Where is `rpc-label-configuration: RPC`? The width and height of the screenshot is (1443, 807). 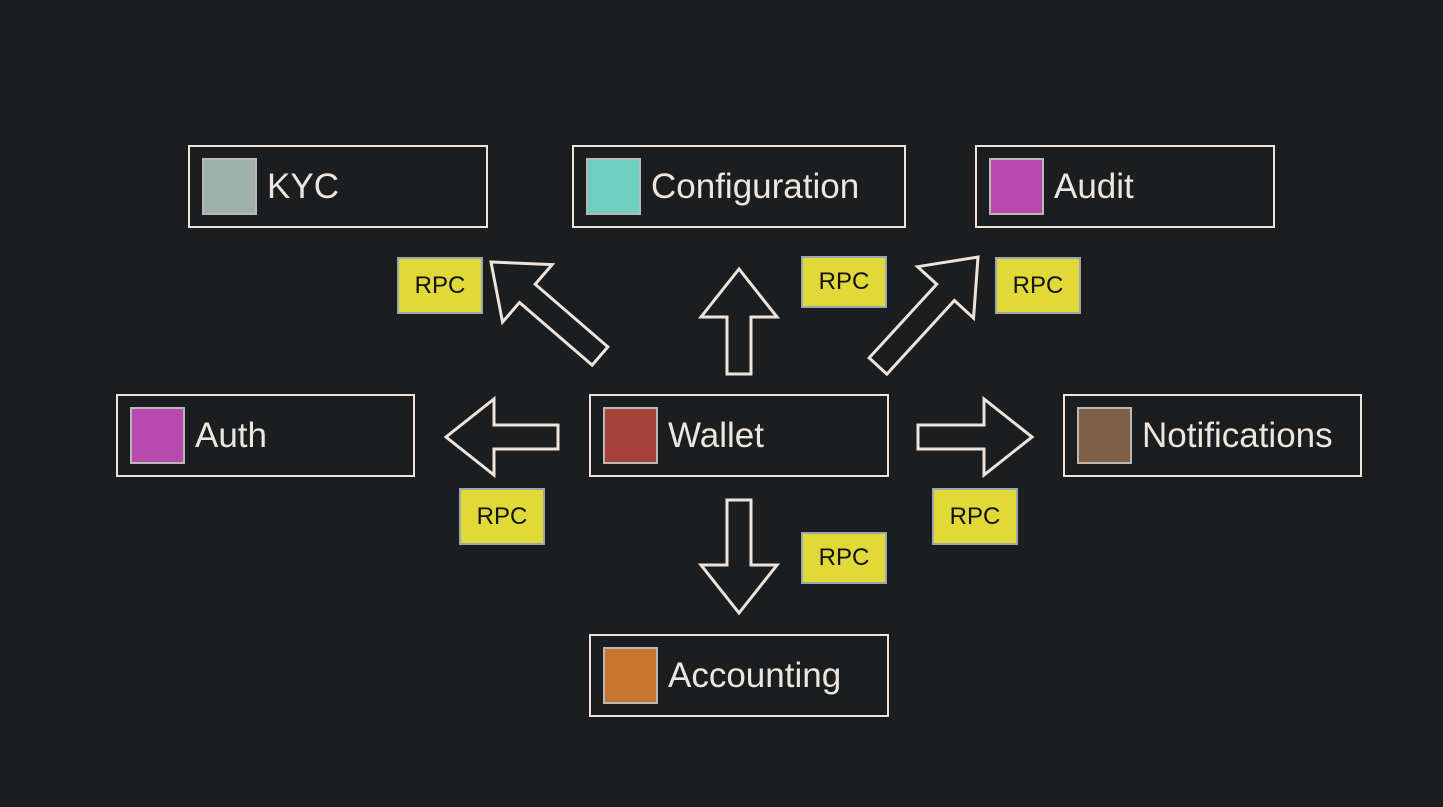
rpc-label-configuration: RPC is located at coordinates (844, 282).